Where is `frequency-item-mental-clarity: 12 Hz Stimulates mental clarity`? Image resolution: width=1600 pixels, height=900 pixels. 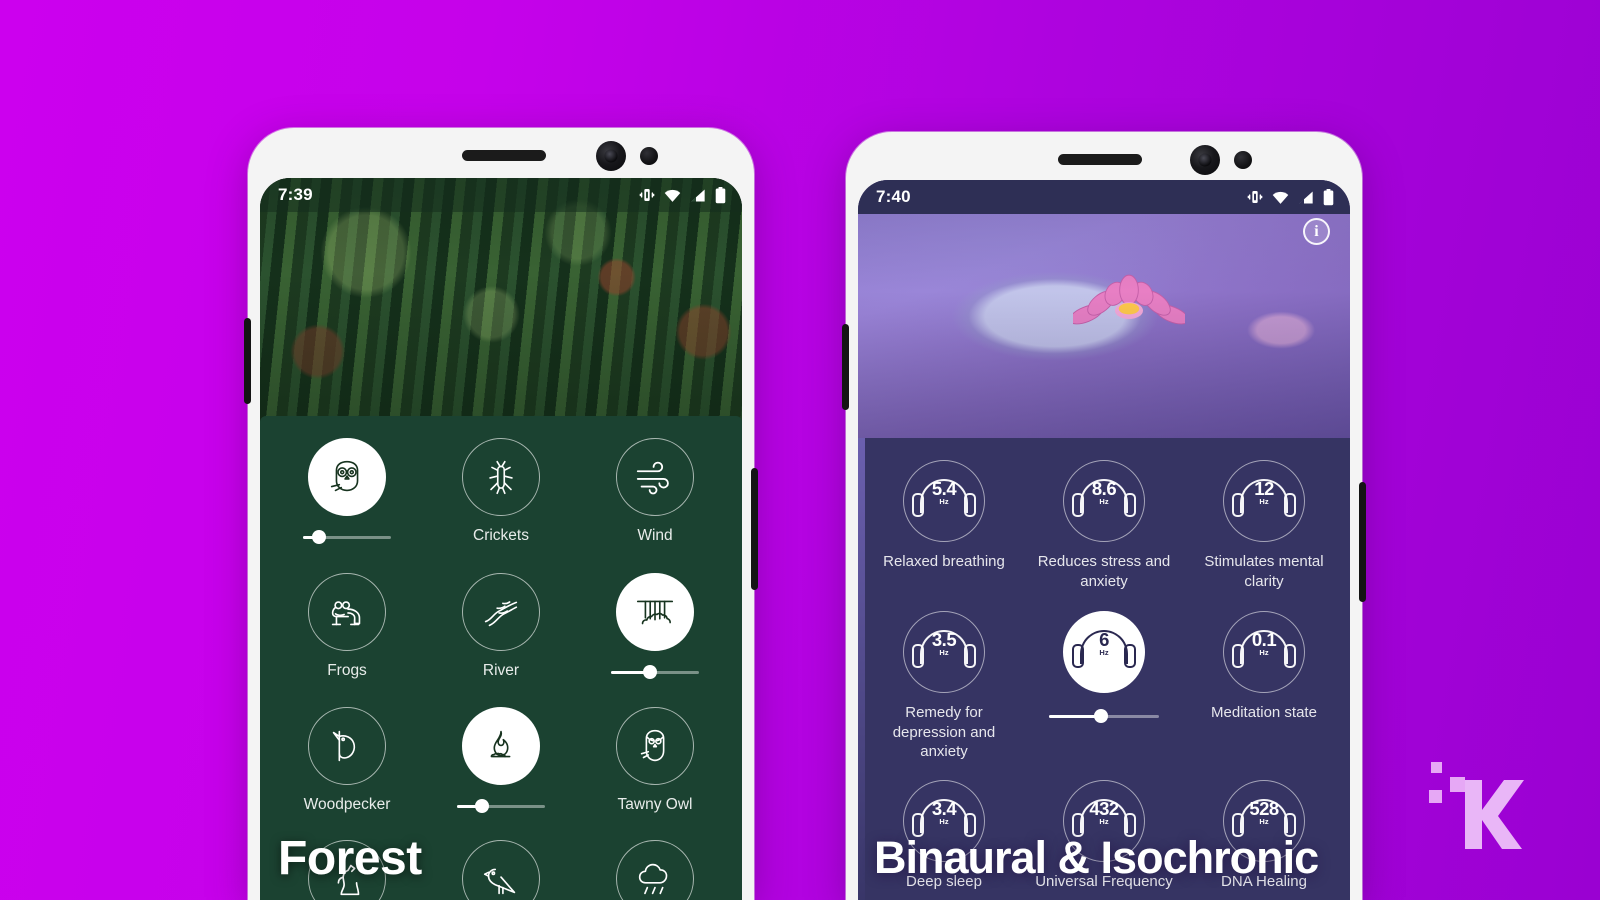 frequency-item-mental-clarity: 12 Hz Stimulates mental clarity is located at coordinates (1264, 525).